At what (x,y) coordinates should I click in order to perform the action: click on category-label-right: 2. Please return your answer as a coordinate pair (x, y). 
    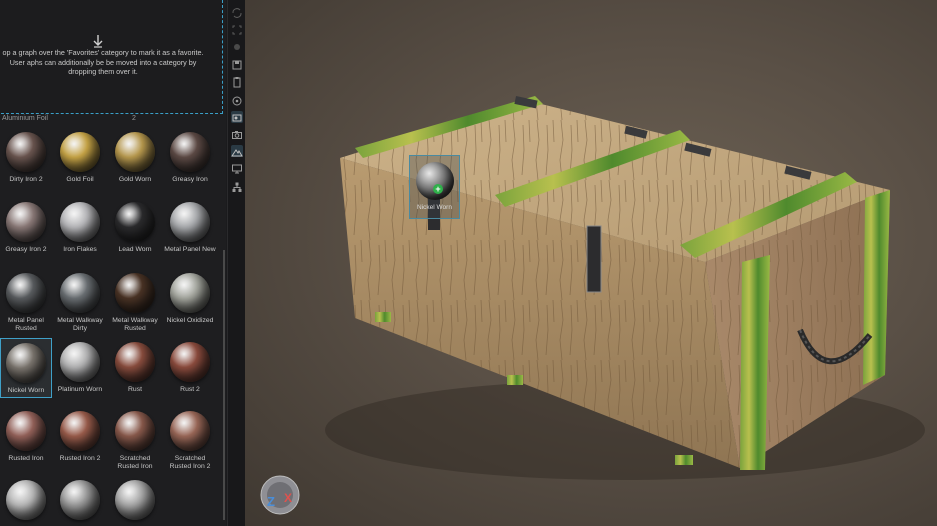
    Looking at the image, I should click on (134, 118).